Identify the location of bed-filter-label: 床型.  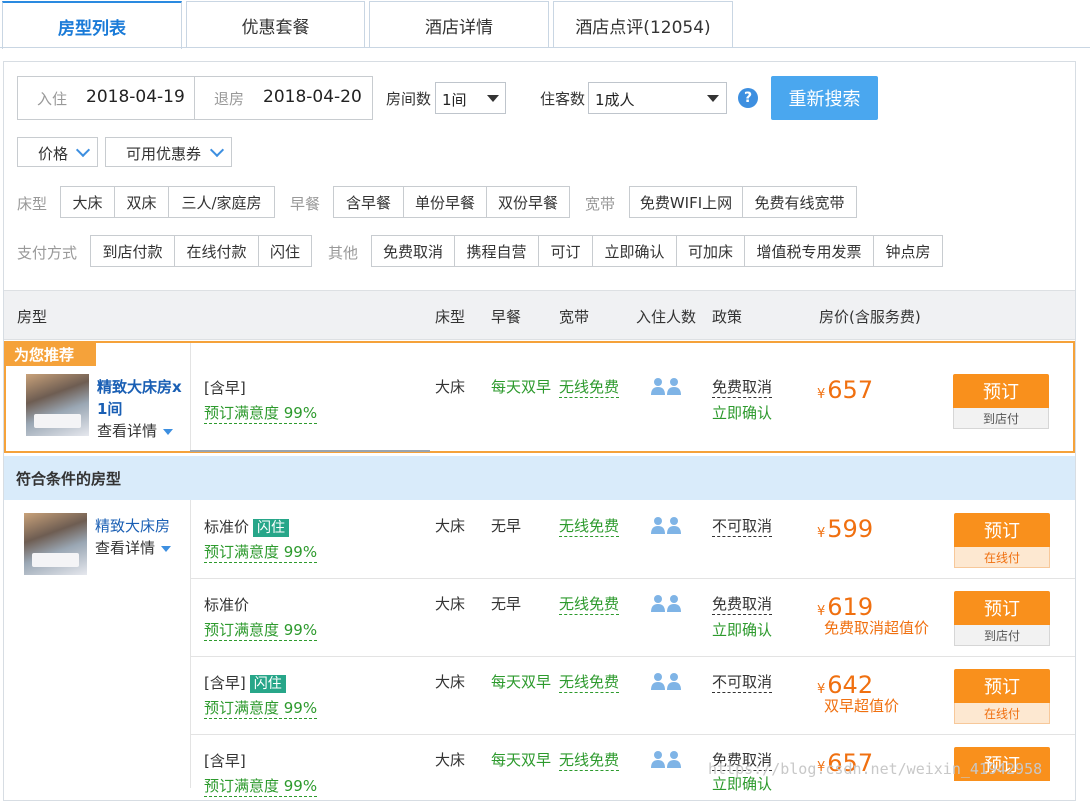
(32, 204).